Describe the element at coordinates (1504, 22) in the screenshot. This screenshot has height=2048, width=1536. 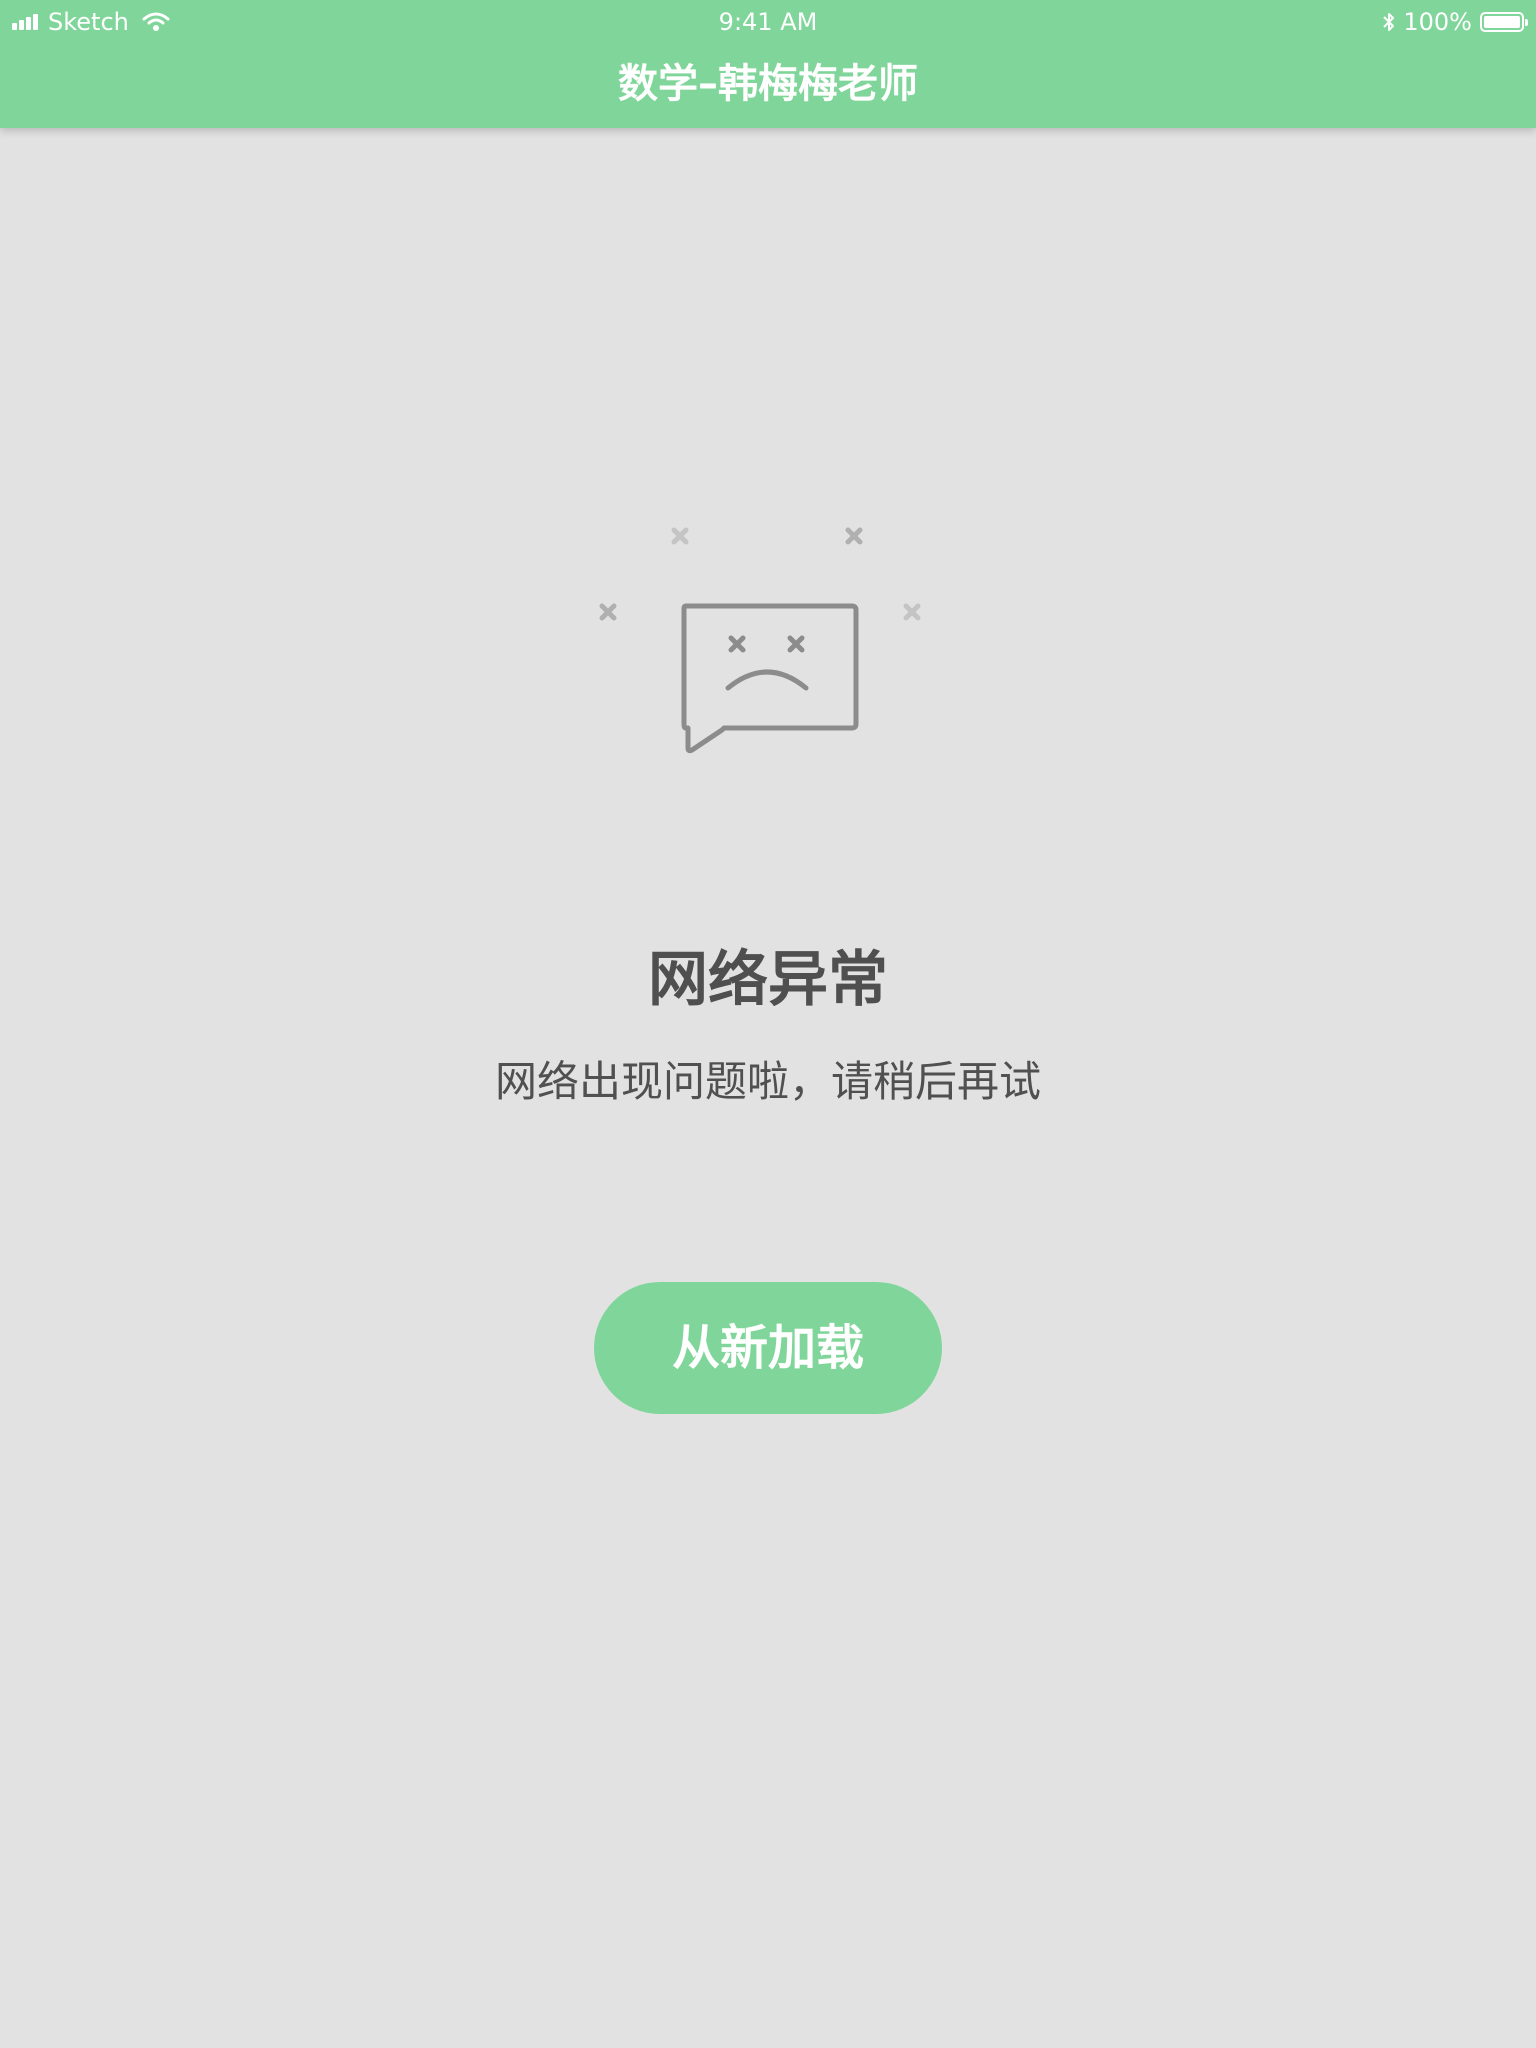
I see `battery-icon` at that location.